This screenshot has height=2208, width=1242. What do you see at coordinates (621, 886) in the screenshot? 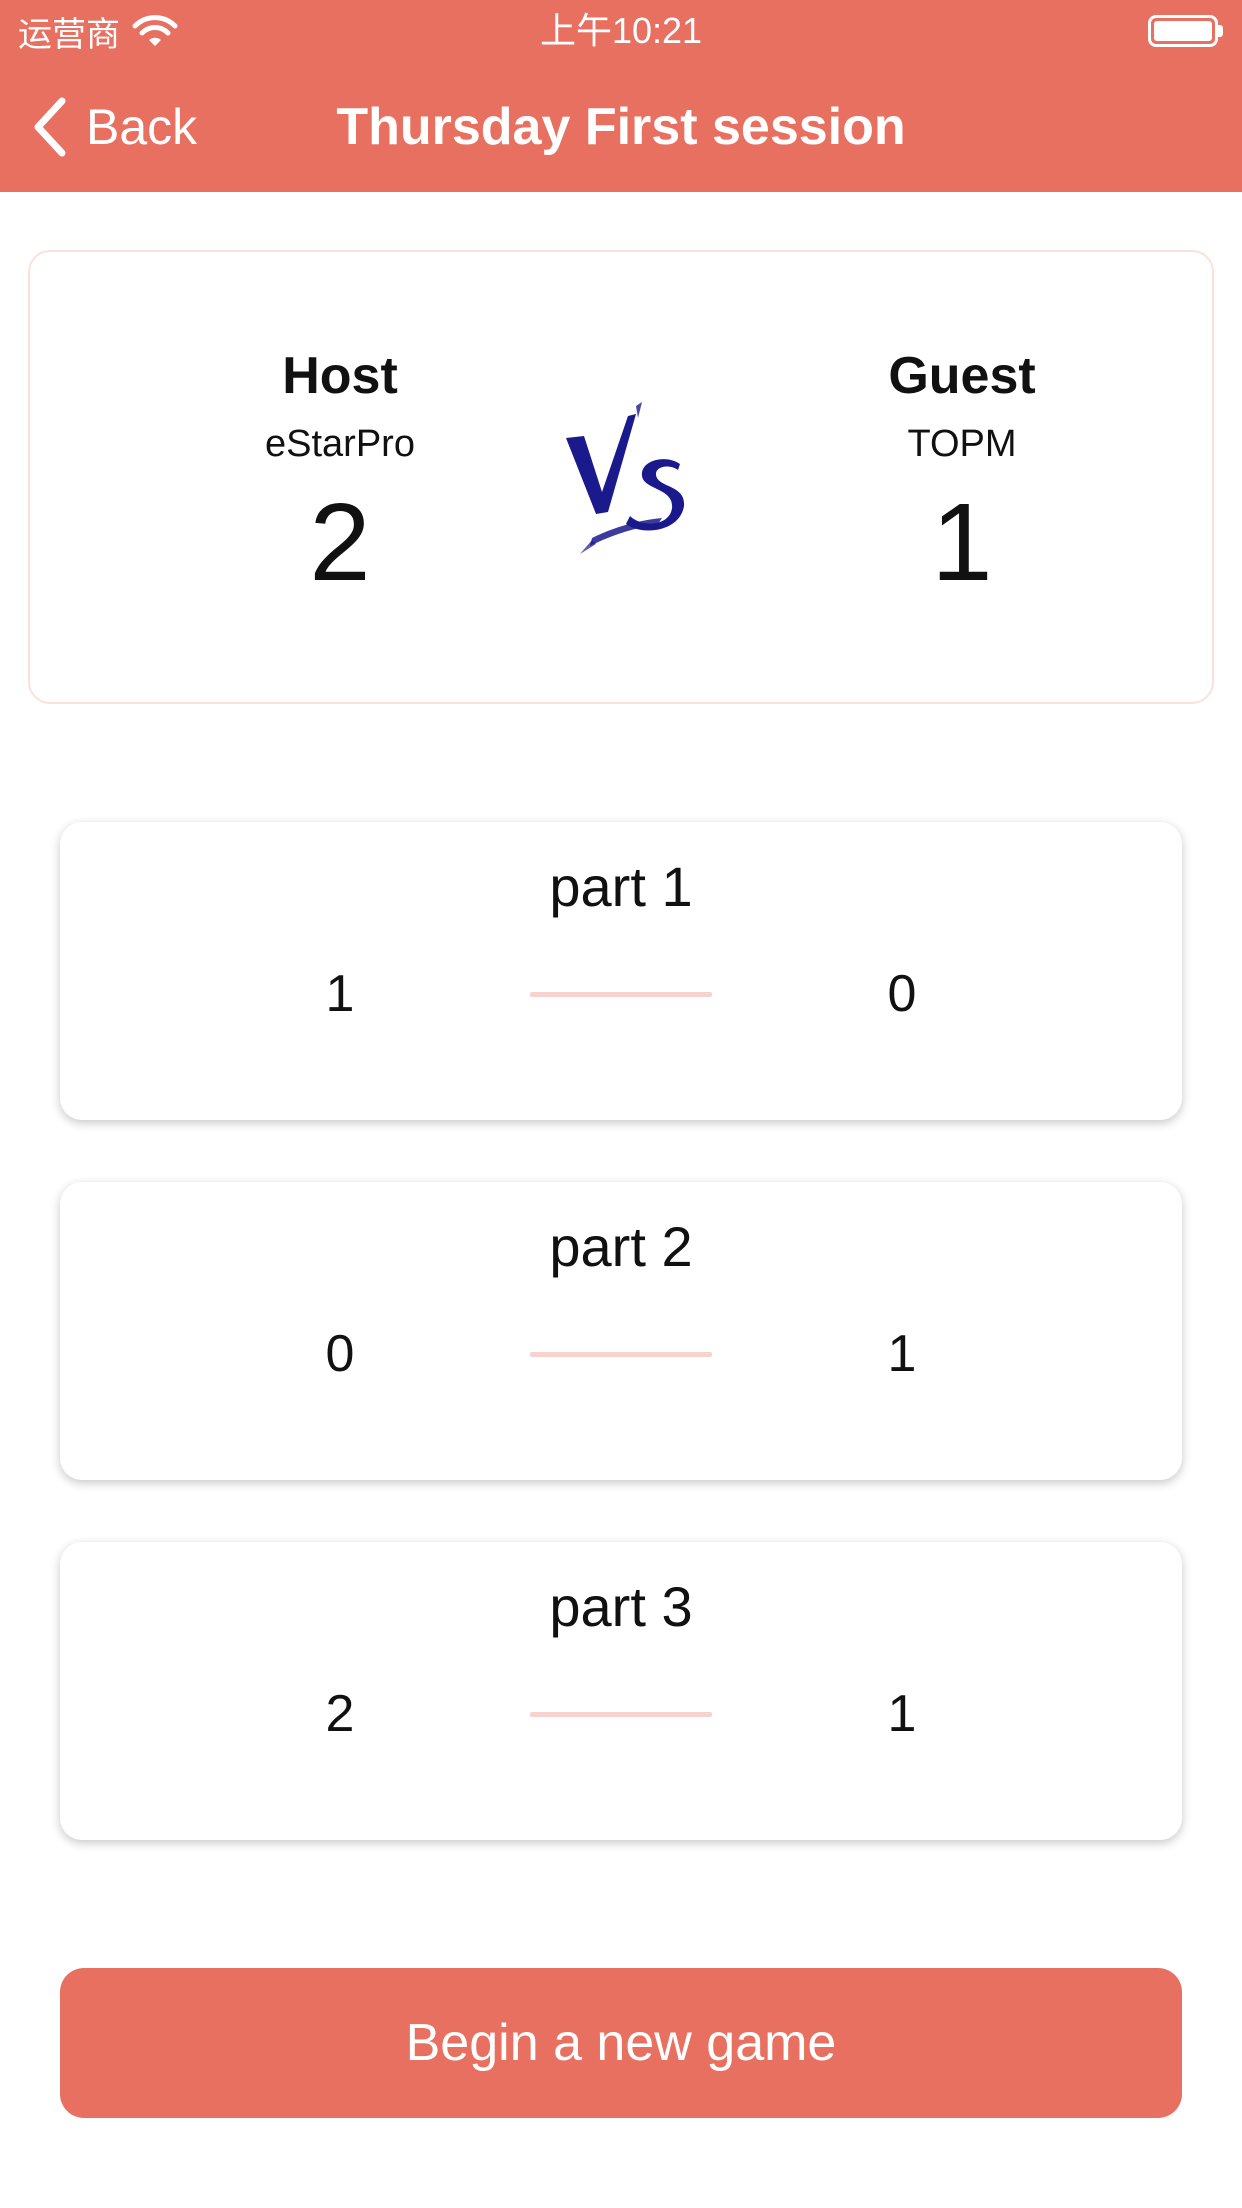
I see `part-title: part 1` at bounding box center [621, 886].